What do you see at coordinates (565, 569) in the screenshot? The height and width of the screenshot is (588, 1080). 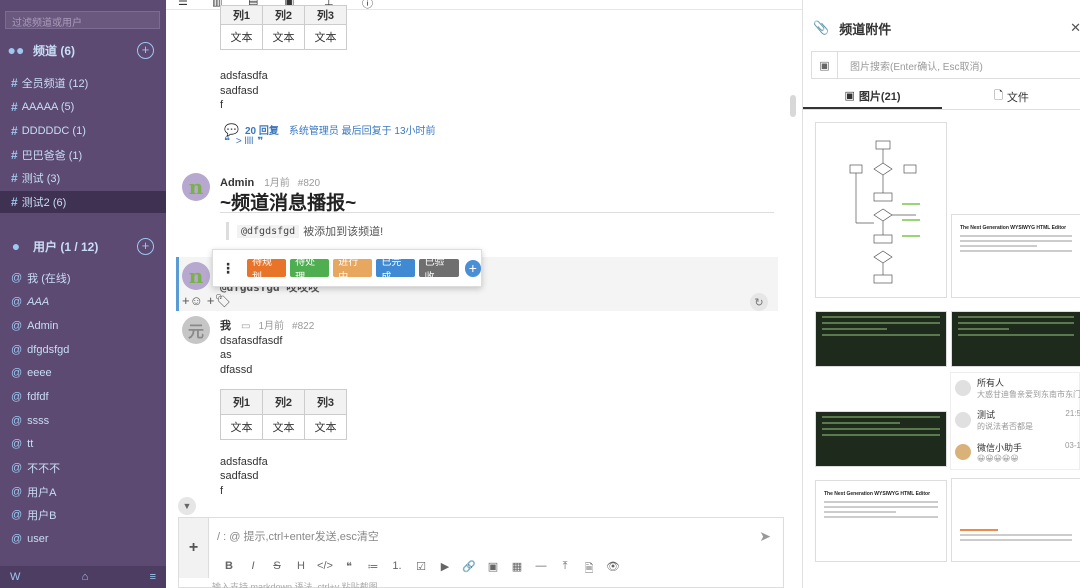 I see `upload-button: ⤒` at bounding box center [565, 569].